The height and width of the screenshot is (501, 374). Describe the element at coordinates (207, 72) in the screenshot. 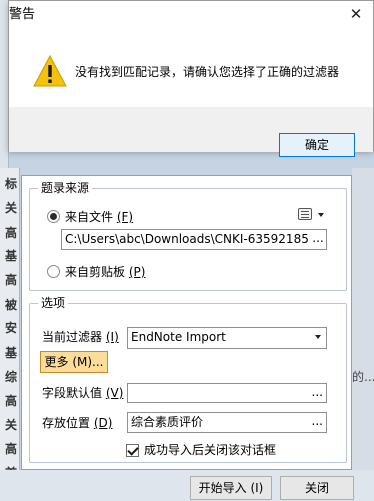

I see `dialog-message: 没有找到匹配记录，请确认您选择了正确的过滤器` at that location.